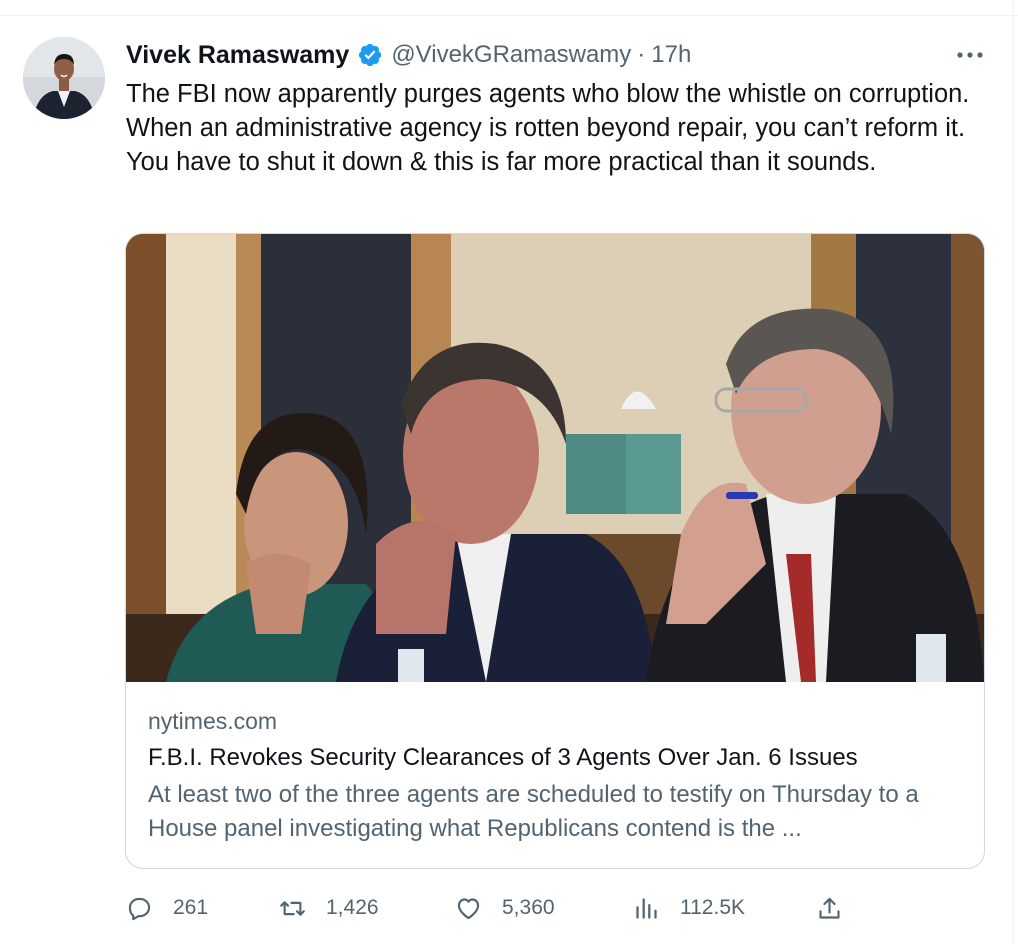  Describe the element at coordinates (556, 908) in the screenshot. I see `tweet-actions: 261 1,426 5,360 112.5K` at that location.